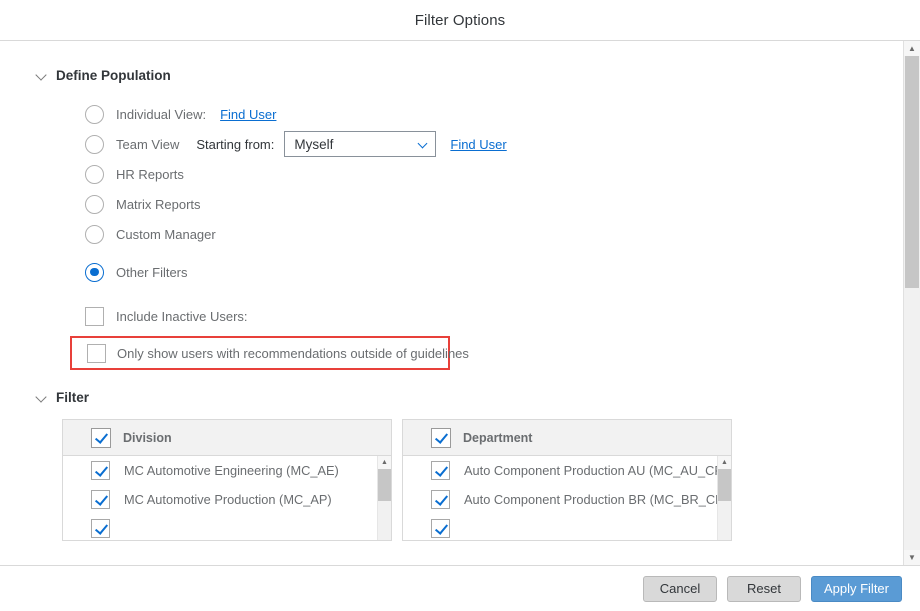 The width and height of the screenshot is (920, 611). I want to click on department-scroll-thumb, so click(724, 485).